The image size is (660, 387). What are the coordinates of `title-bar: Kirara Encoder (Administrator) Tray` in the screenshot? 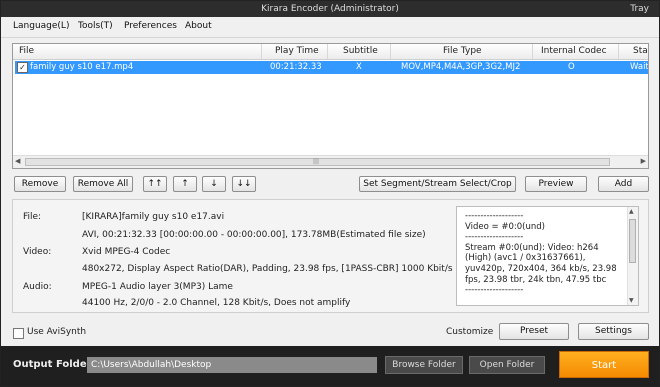 It's located at (330, 9).